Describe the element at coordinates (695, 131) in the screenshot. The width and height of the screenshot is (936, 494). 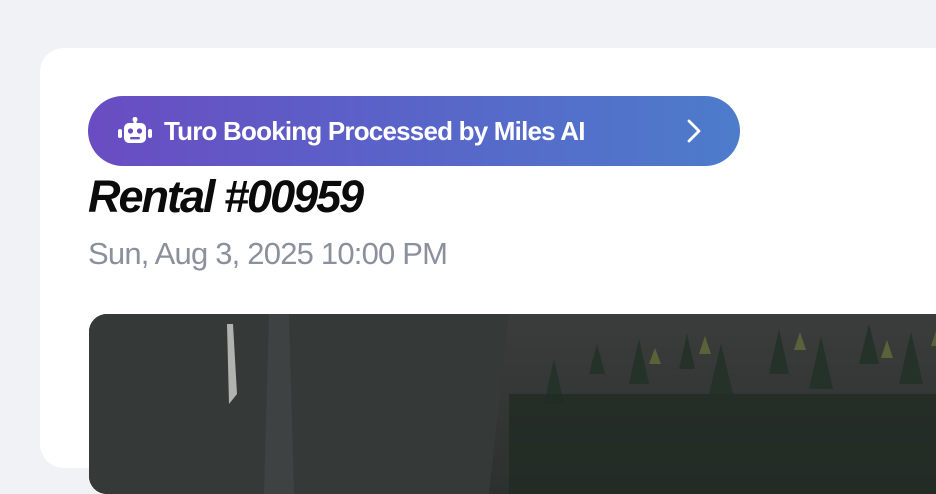
I see `chevron-right-icon` at that location.